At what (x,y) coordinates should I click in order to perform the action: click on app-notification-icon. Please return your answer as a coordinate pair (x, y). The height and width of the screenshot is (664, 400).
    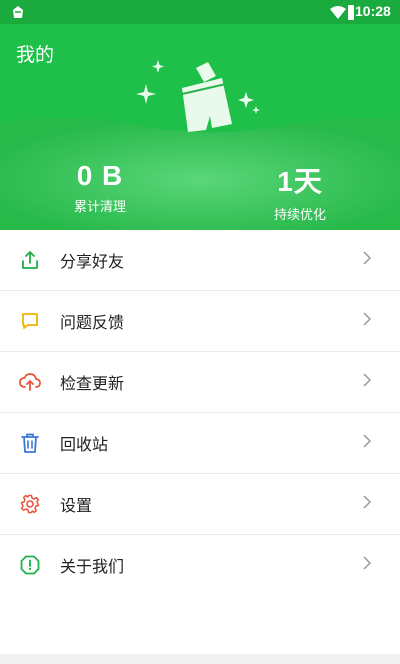
    Looking at the image, I should click on (18, 14).